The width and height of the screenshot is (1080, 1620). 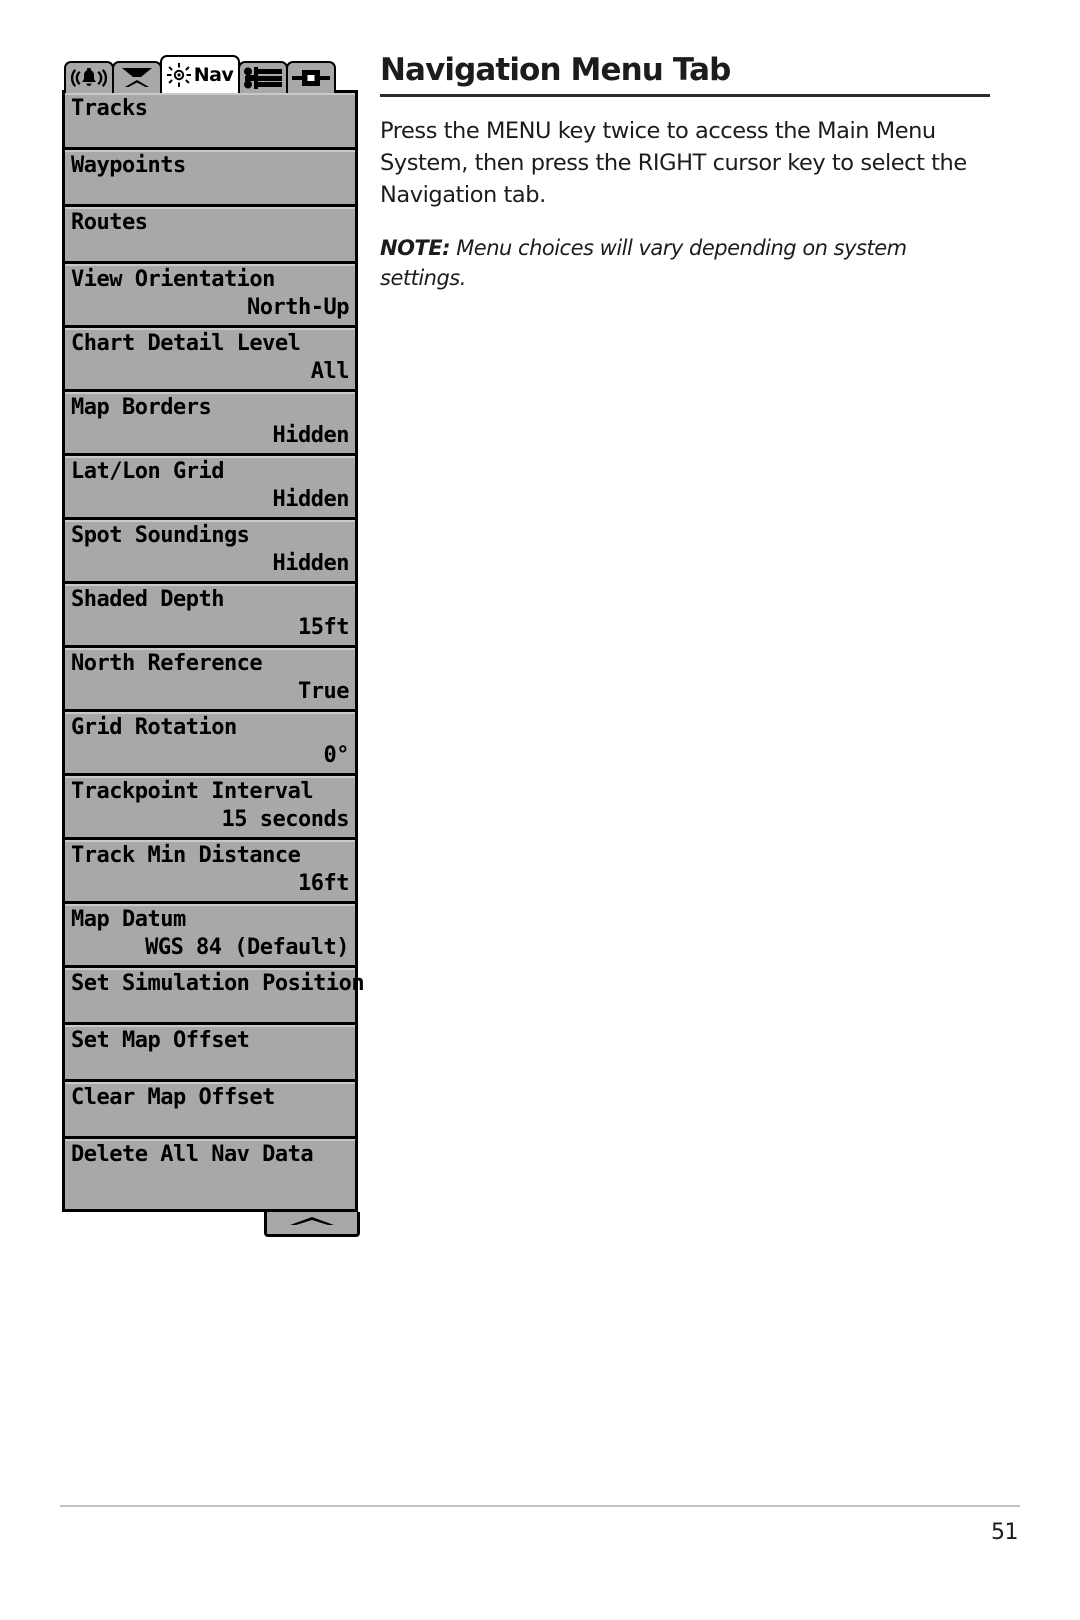 I want to click on menu-item: Set Simulation Position, so click(x=215, y=996).